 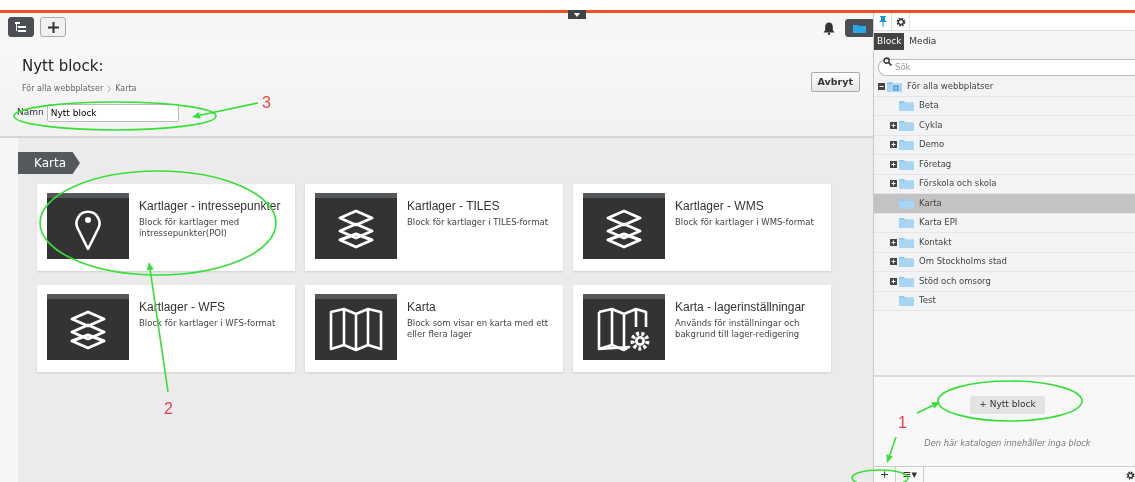 I want to click on location-pin-icon, so click(x=88, y=226).